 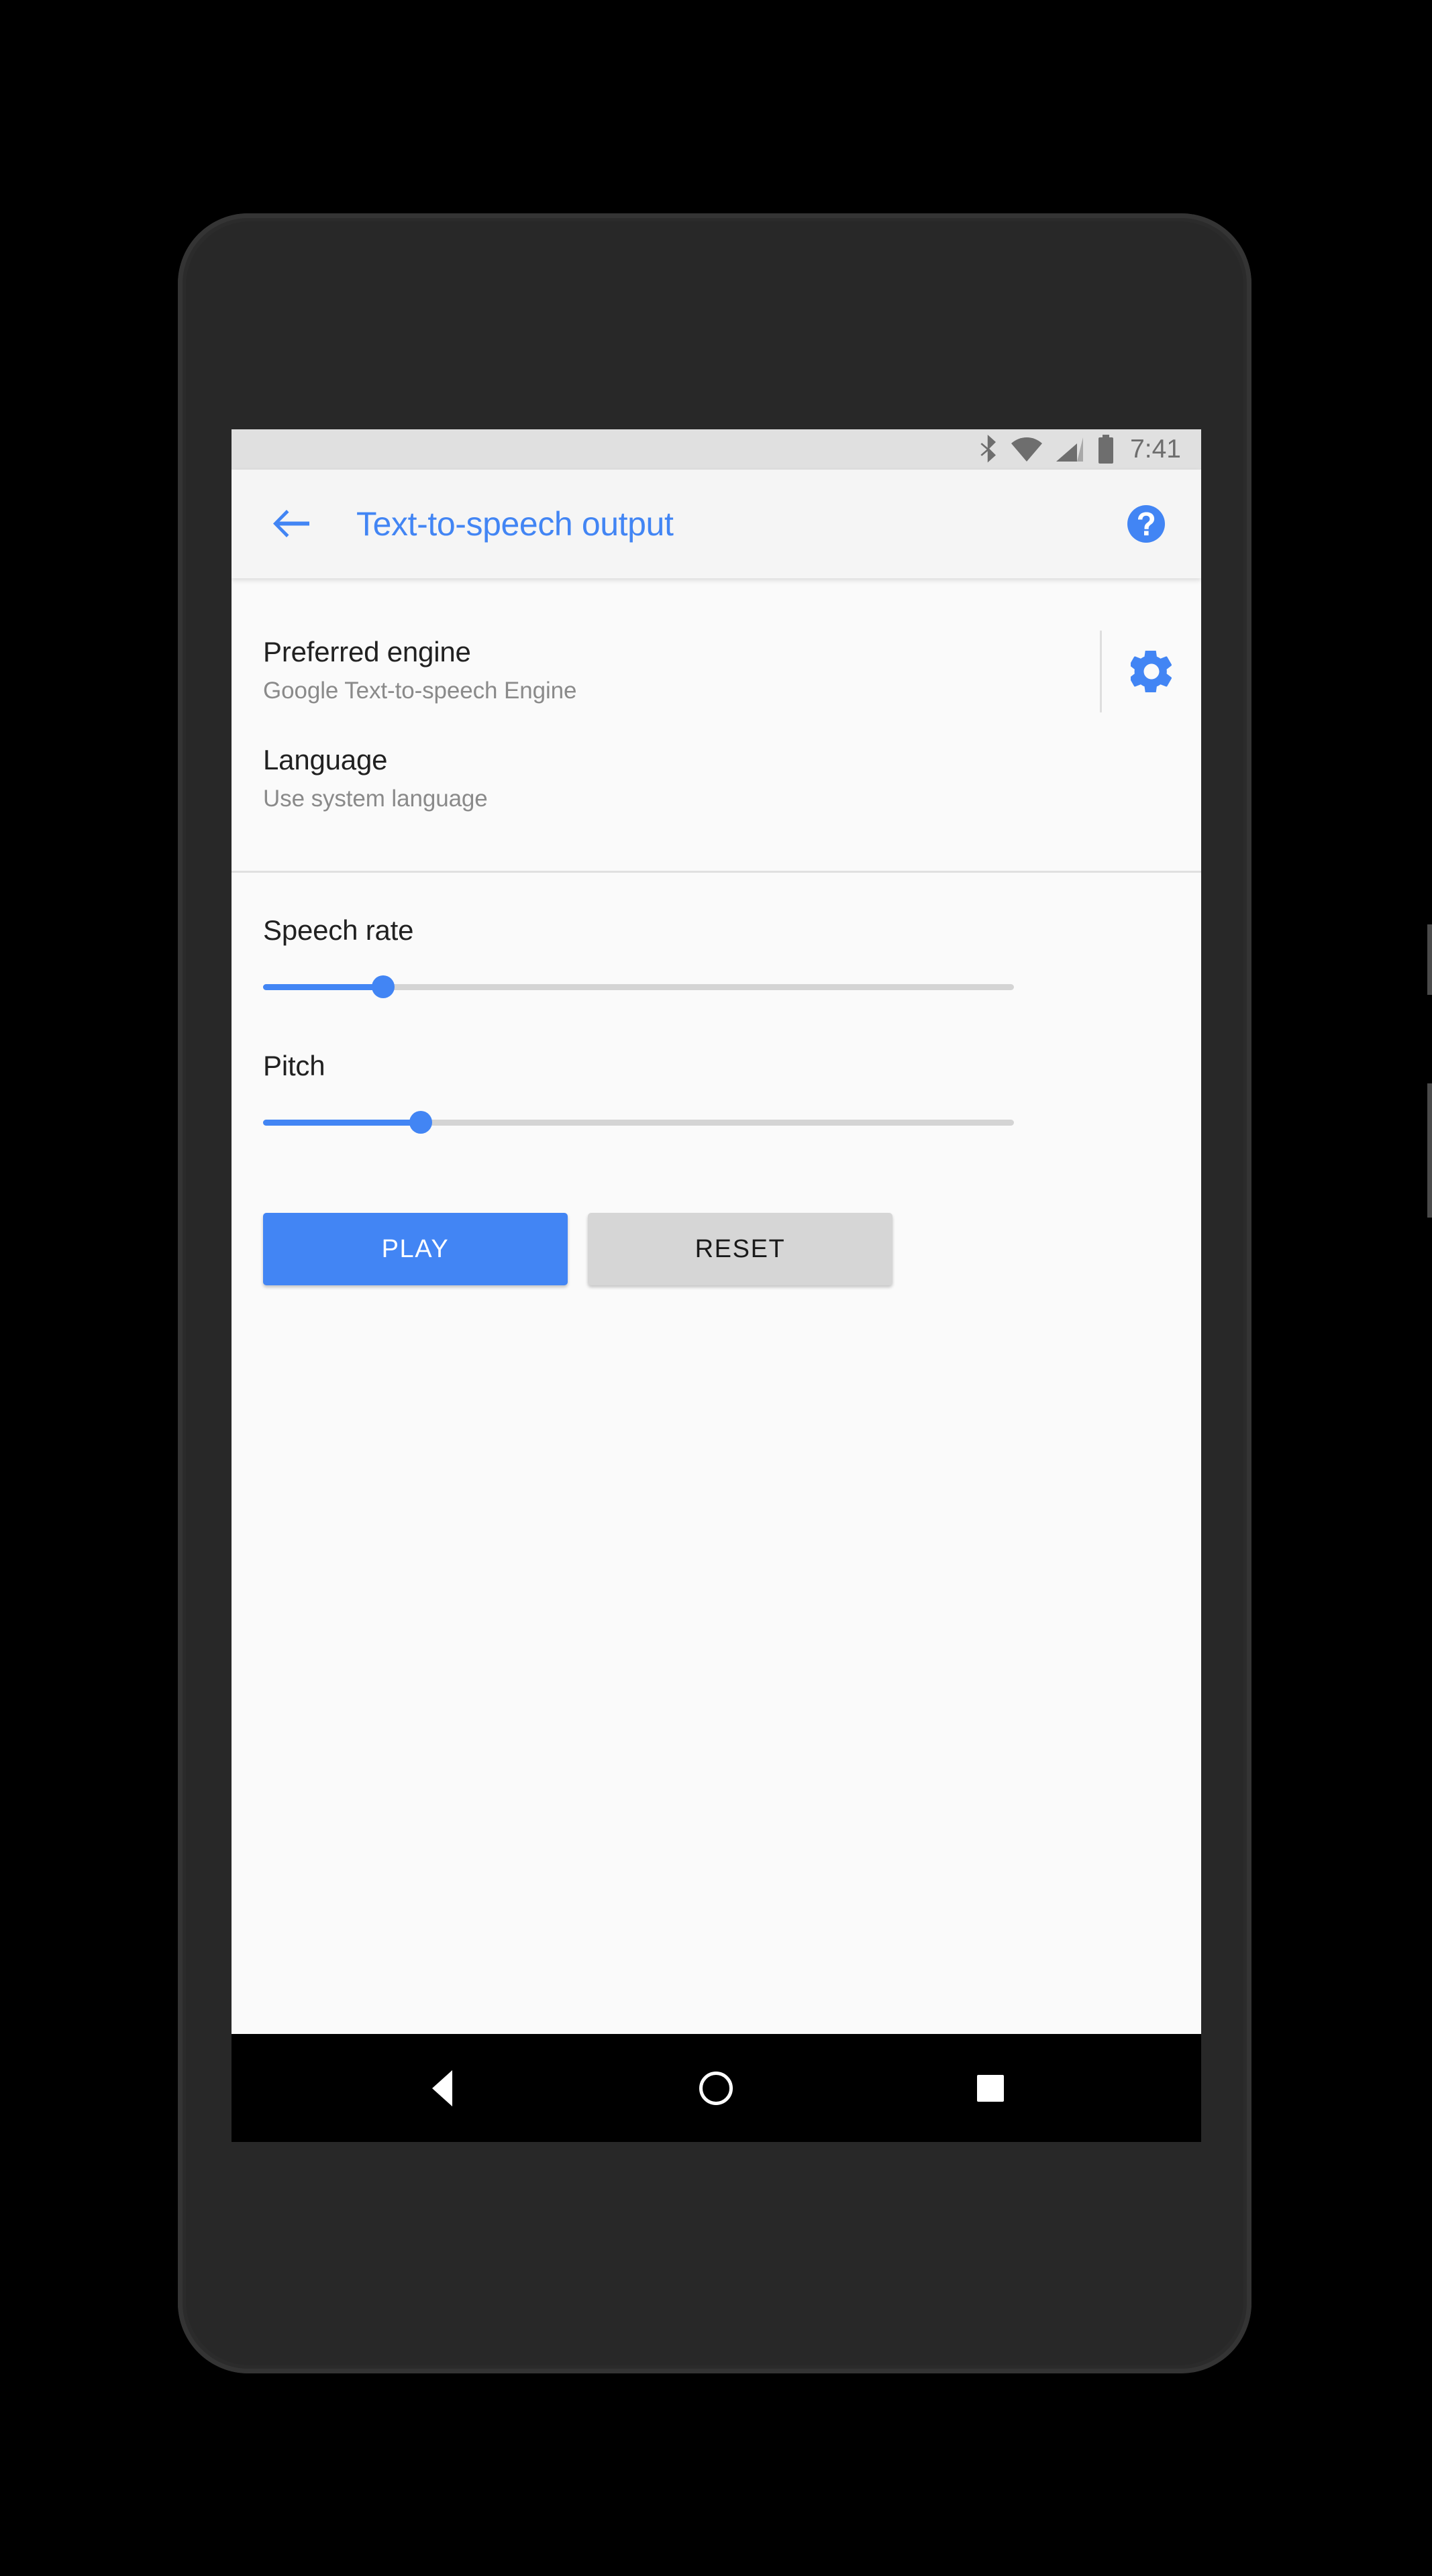 I want to click on pitch-slider, so click(x=716, y=1122).